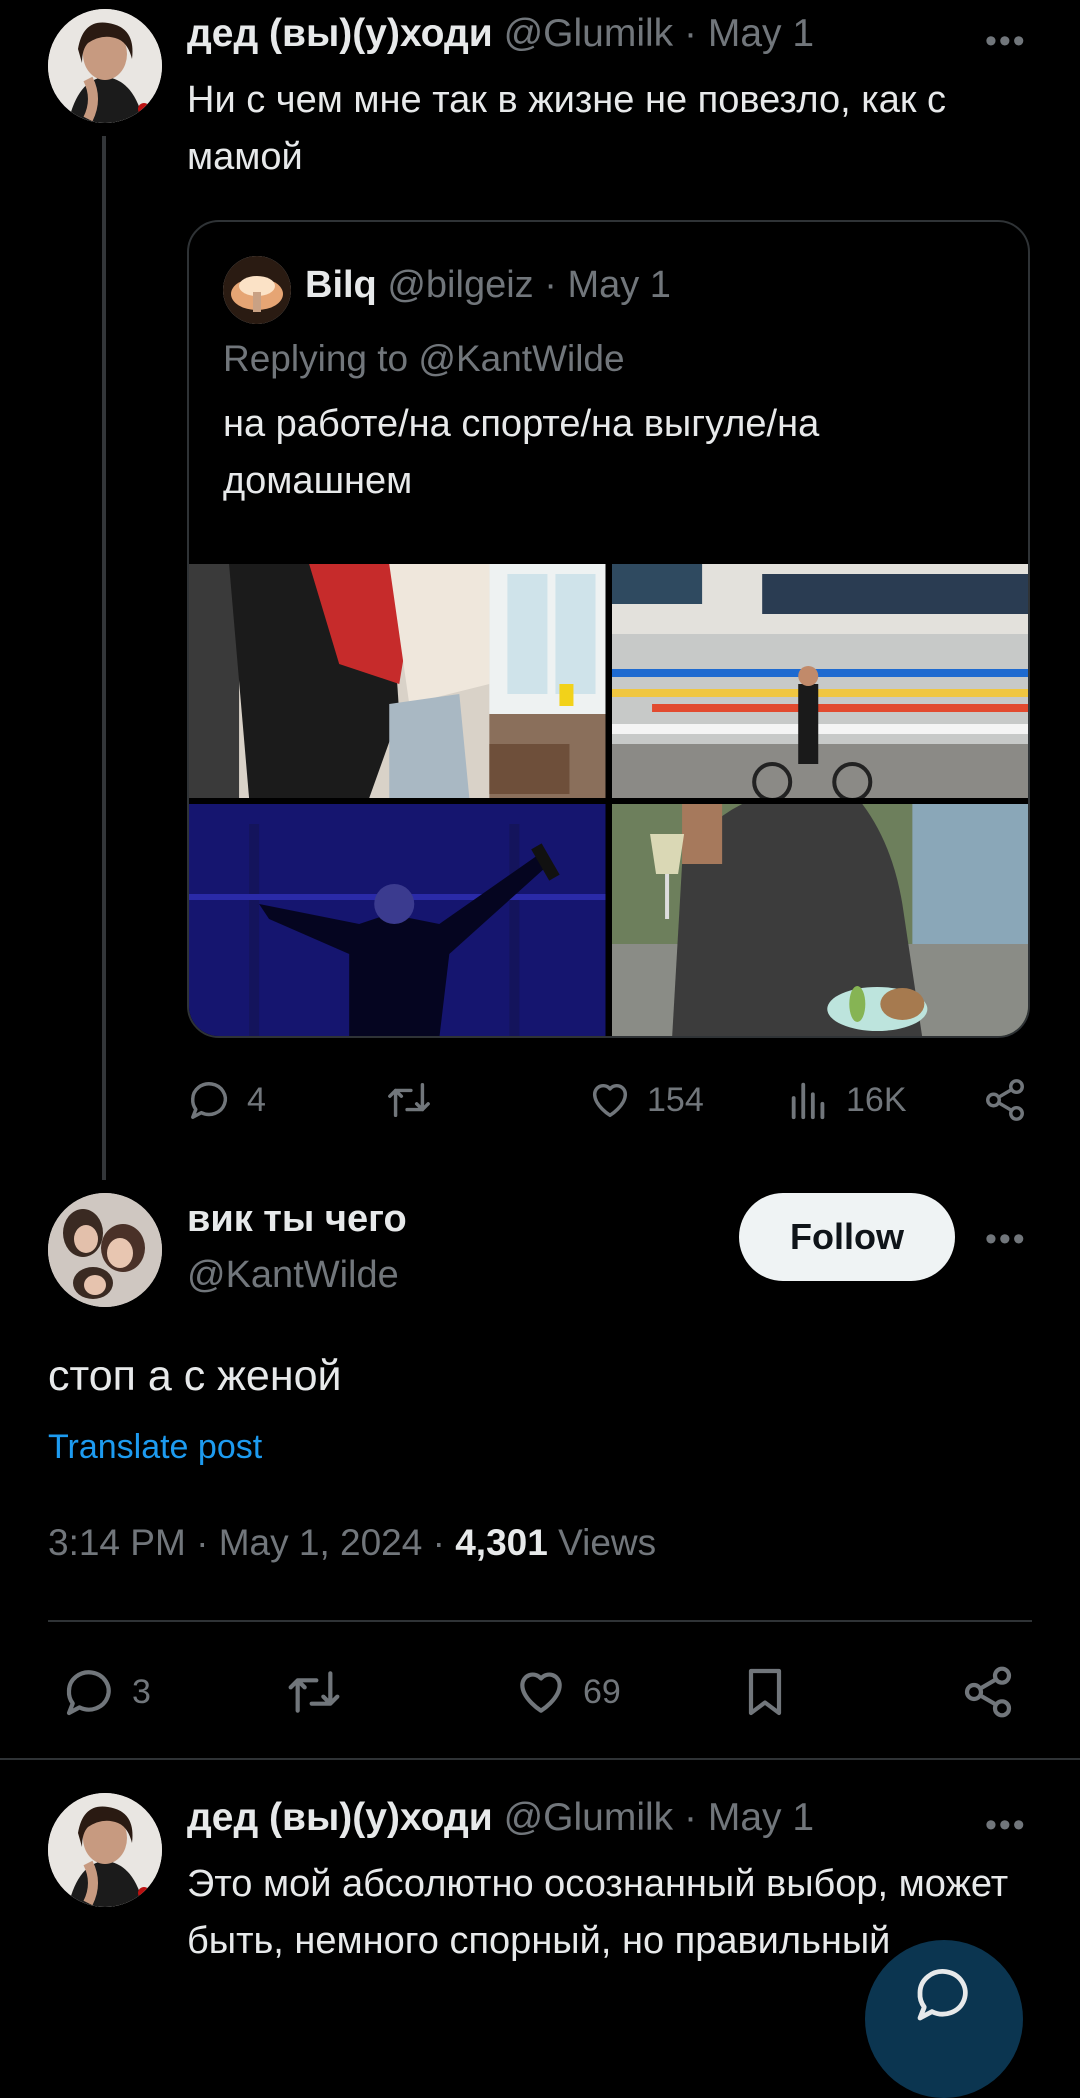  What do you see at coordinates (761, 1817) in the screenshot?
I see `post3-date: May 1` at bounding box center [761, 1817].